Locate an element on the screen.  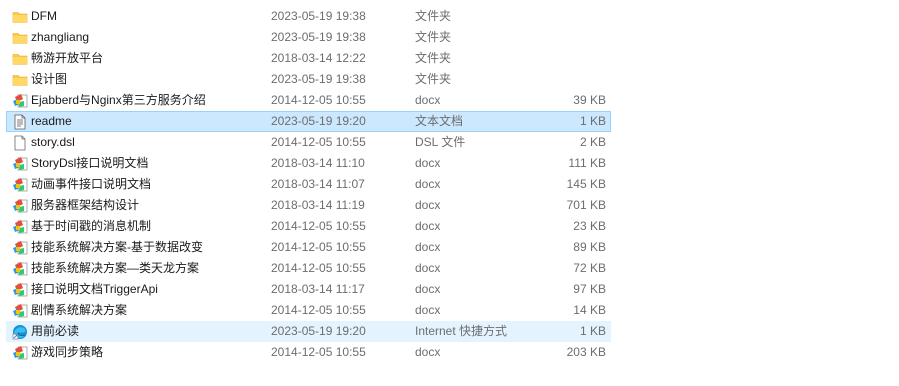
file-name: StoryDsl接口说明文档 is located at coordinates (90, 163).